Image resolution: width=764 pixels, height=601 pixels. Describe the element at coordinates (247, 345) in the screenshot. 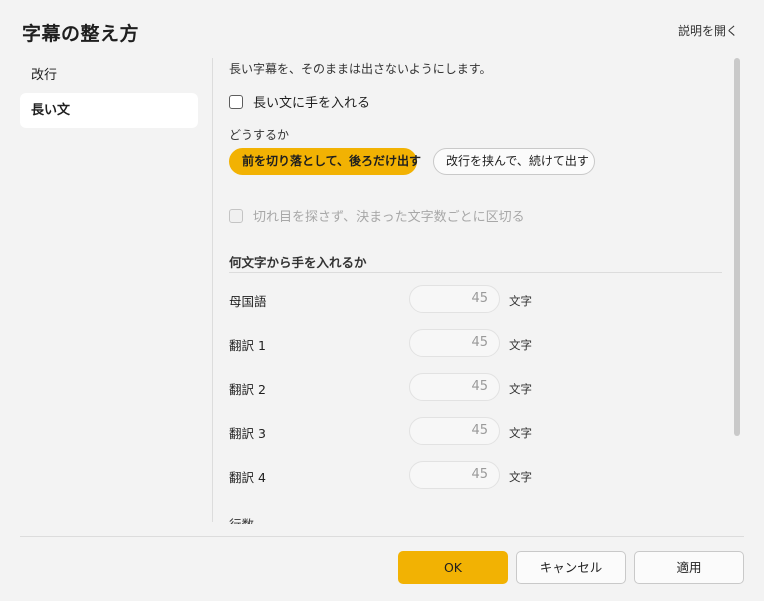

I see `threshold-row-label-translation-1: 翻訳 1` at that location.